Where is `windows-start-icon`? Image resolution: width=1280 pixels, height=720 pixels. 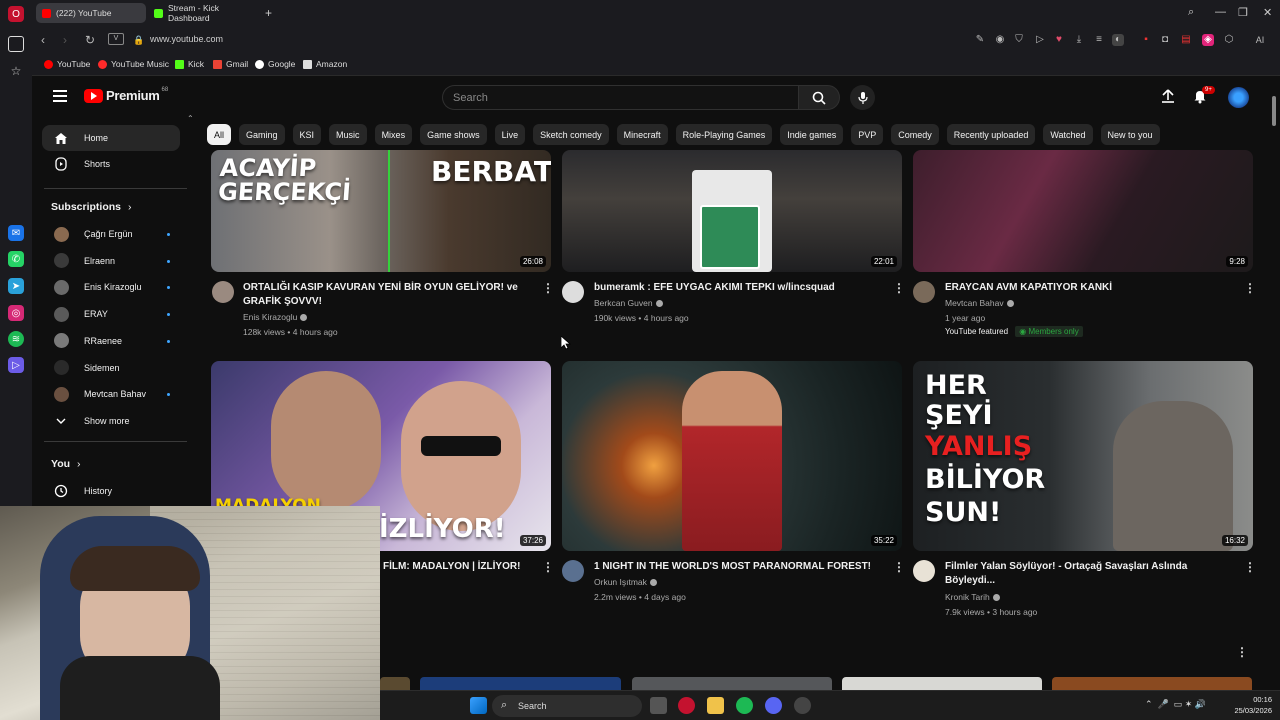 windows-start-icon is located at coordinates (478, 705).